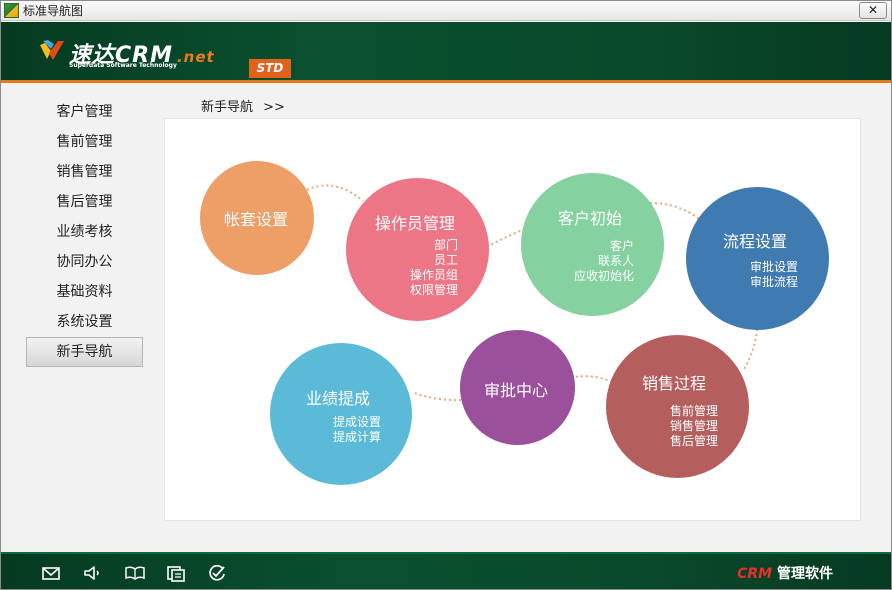 This screenshot has width=892, height=590. Describe the element at coordinates (773, 274) in the screenshot. I see `nav-workflow-setup-items: 审批设置 审批流程` at that location.